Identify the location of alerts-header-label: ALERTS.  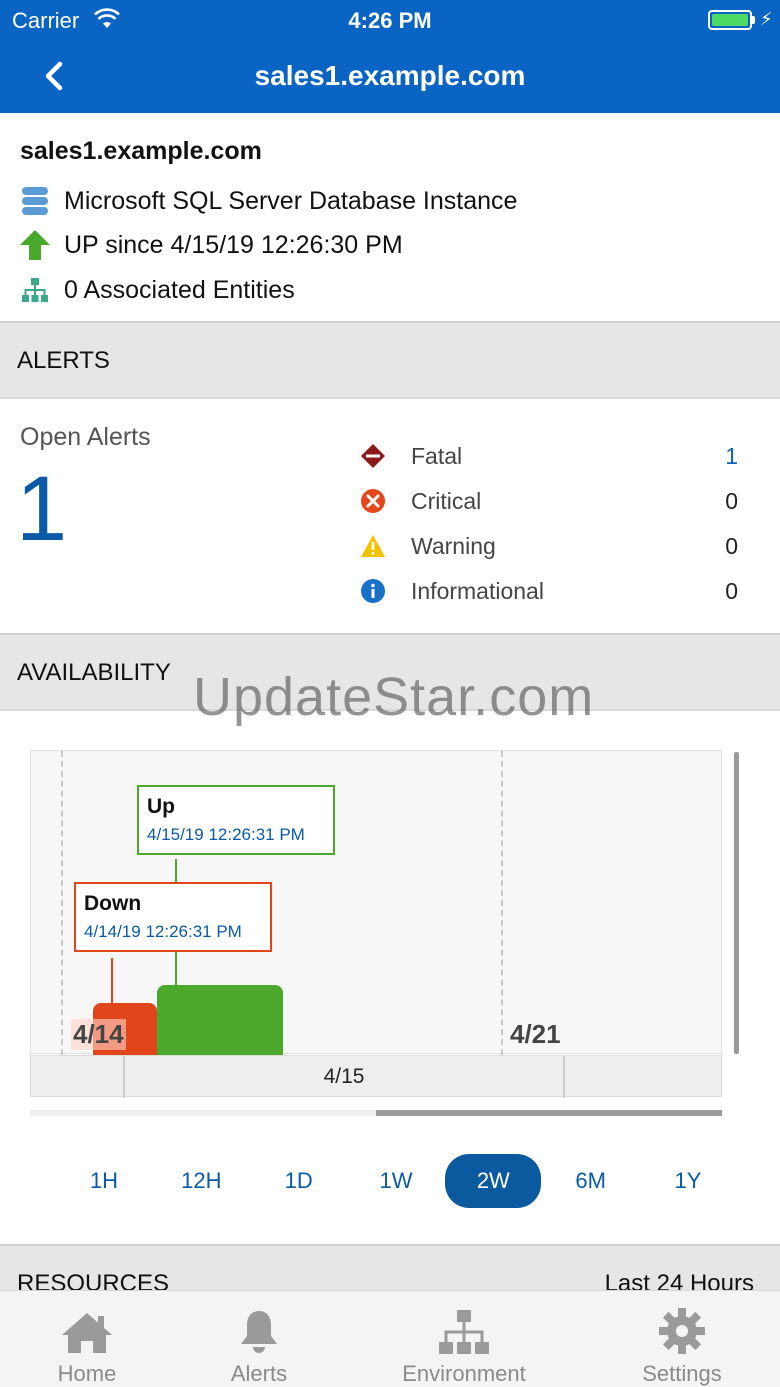
(63, 360).